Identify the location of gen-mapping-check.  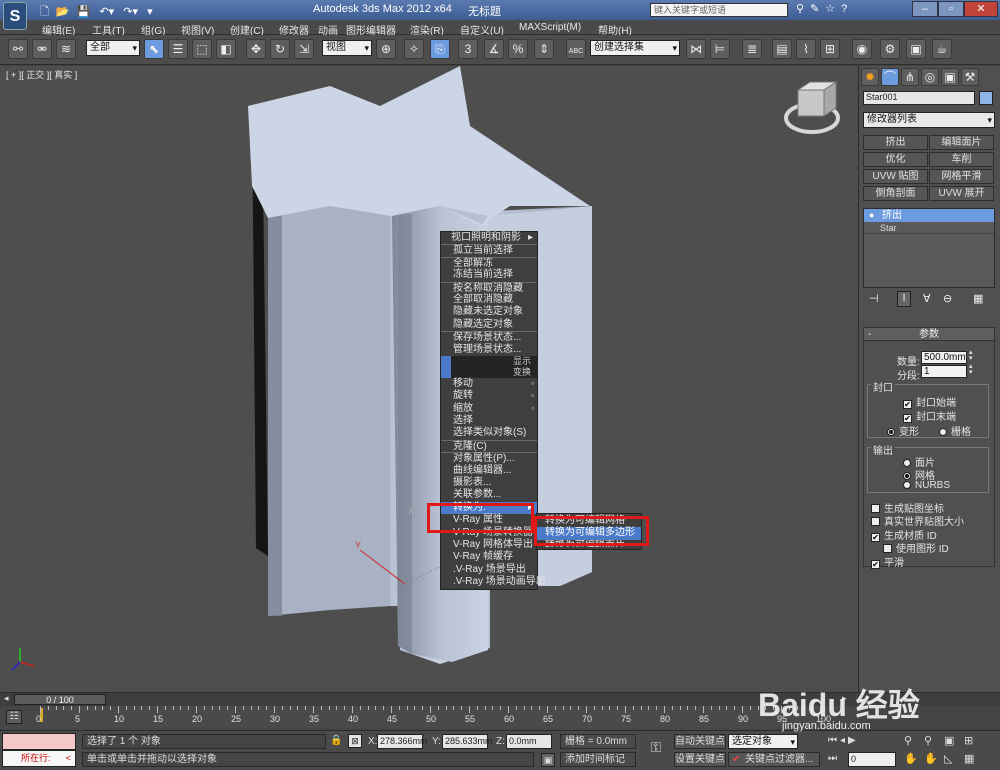
(875, 508).